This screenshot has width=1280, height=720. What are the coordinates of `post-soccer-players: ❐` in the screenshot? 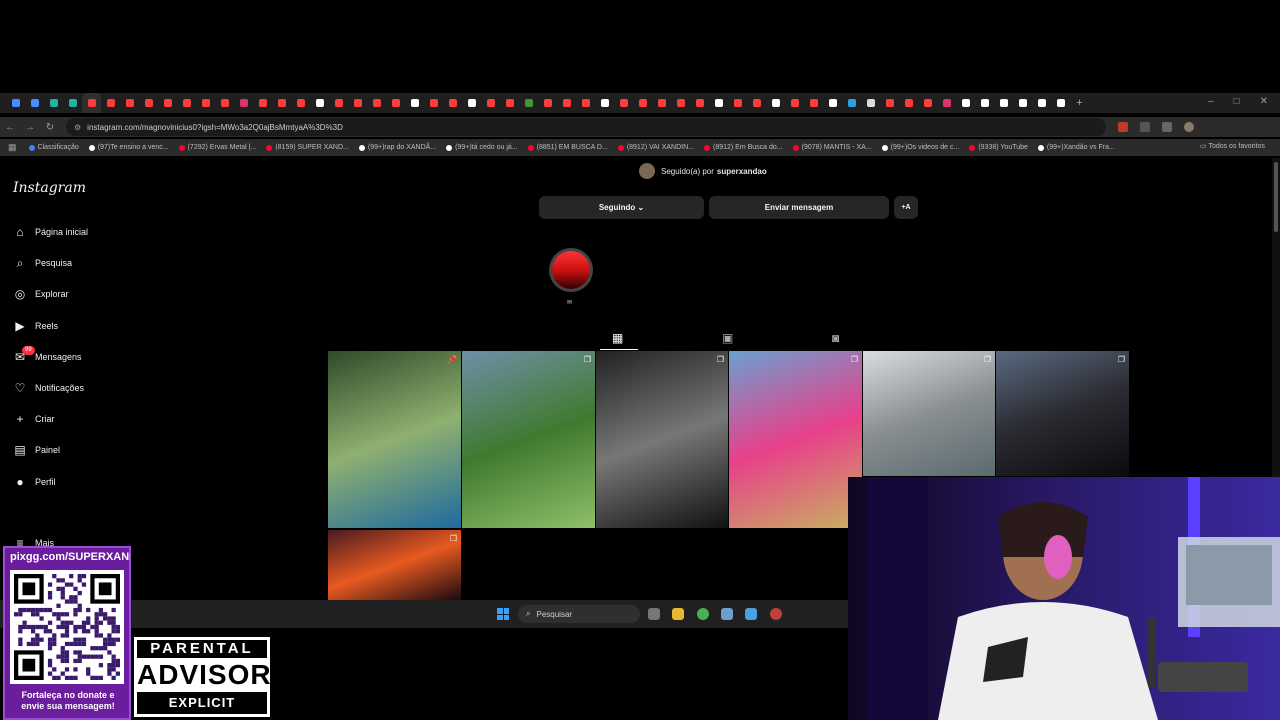 It's located at (528, 439).